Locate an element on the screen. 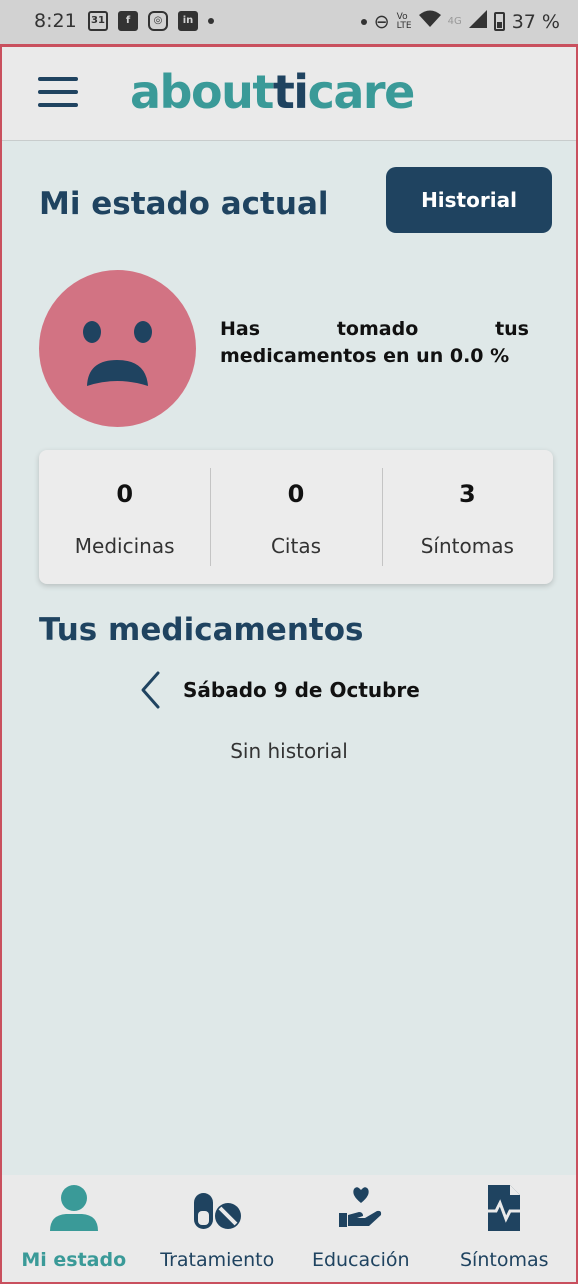  status-bar: 8:21 31 f ◎ in ⊖ Vo LTE 4G 37 % is located at coordinates (289, 22).